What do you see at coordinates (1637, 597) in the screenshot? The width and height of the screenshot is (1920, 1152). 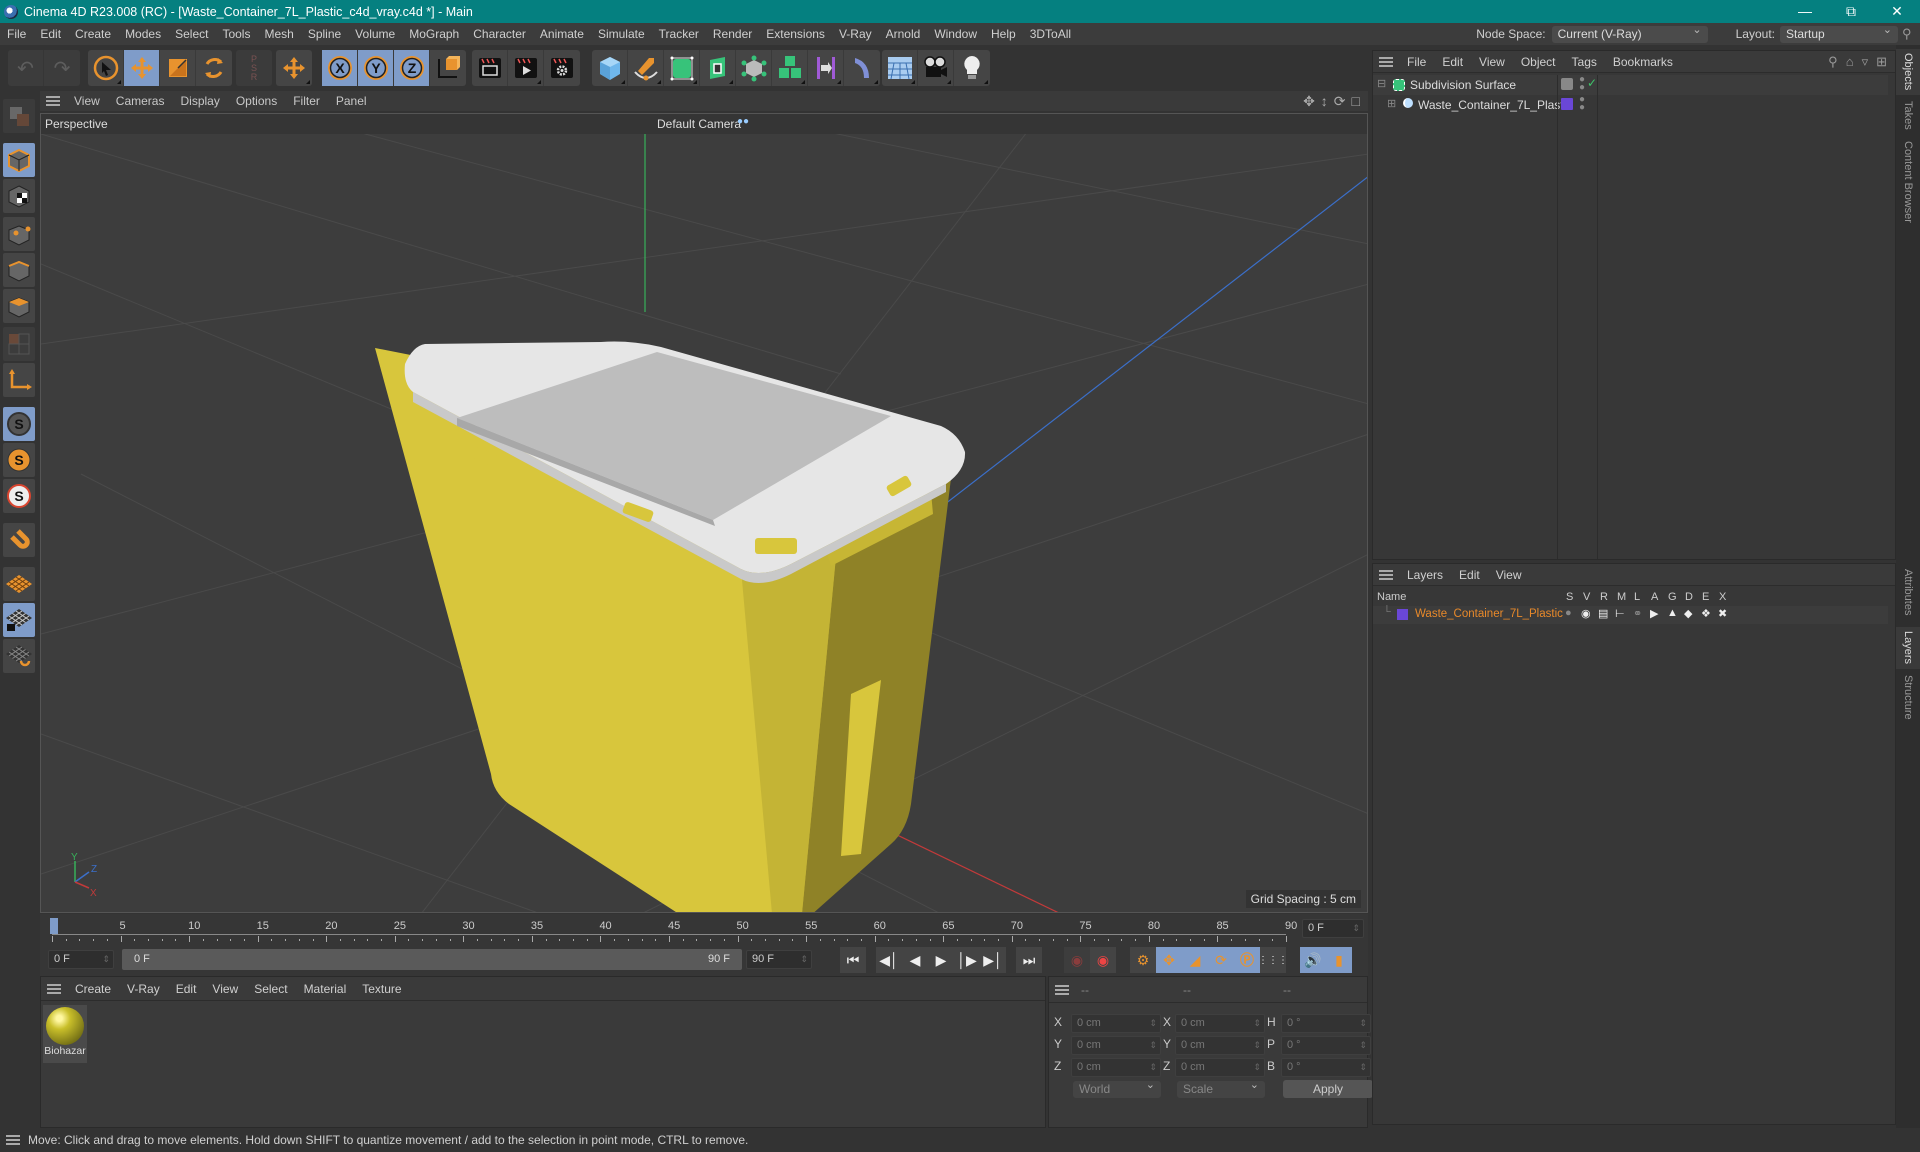 I see `col-locked: L` at bounding box center [1637, 597].